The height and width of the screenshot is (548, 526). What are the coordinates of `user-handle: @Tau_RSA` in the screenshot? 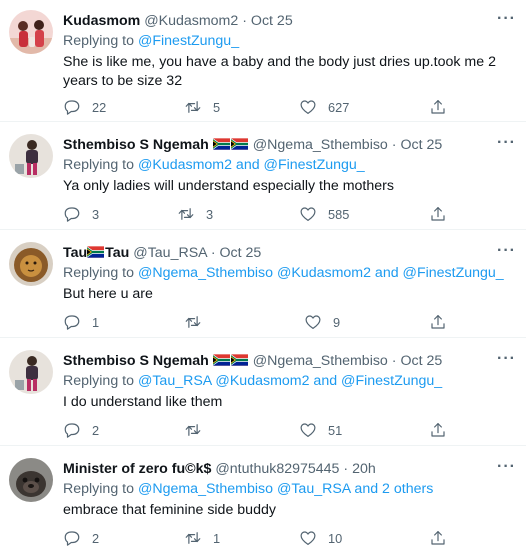 It's located at (170, 253).